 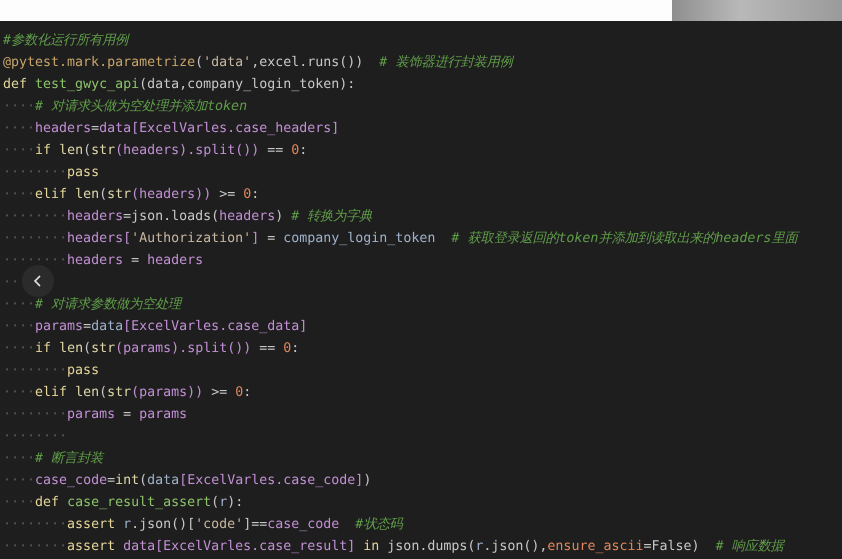 I want to click on code-token: (params).split()), so click(x=183, y=349).